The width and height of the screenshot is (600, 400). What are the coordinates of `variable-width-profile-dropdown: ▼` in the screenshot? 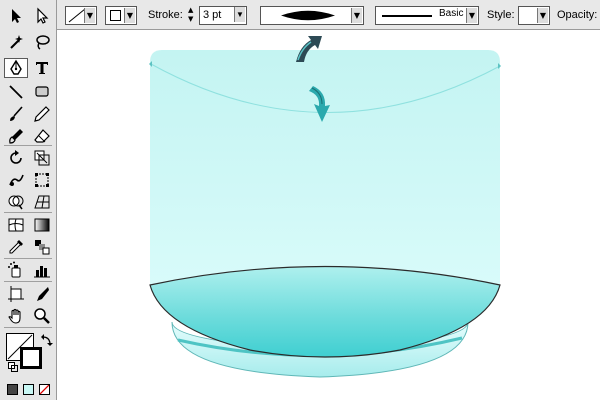 It's located at (312, 15).